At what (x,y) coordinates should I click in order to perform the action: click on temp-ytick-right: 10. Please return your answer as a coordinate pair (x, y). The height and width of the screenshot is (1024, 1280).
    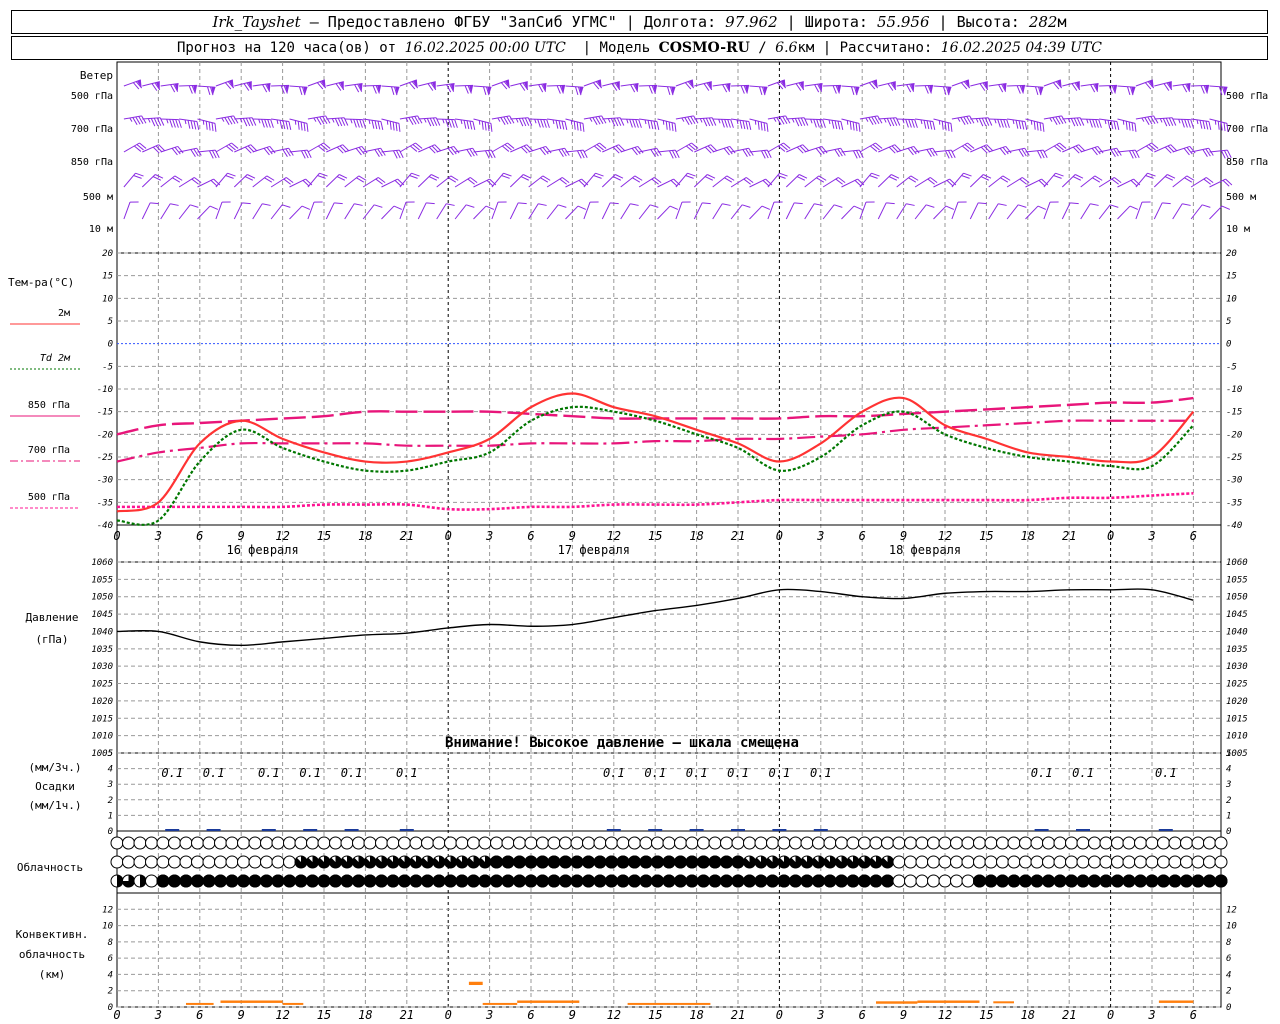
    Looking at the image, I should click on (1231, 299).